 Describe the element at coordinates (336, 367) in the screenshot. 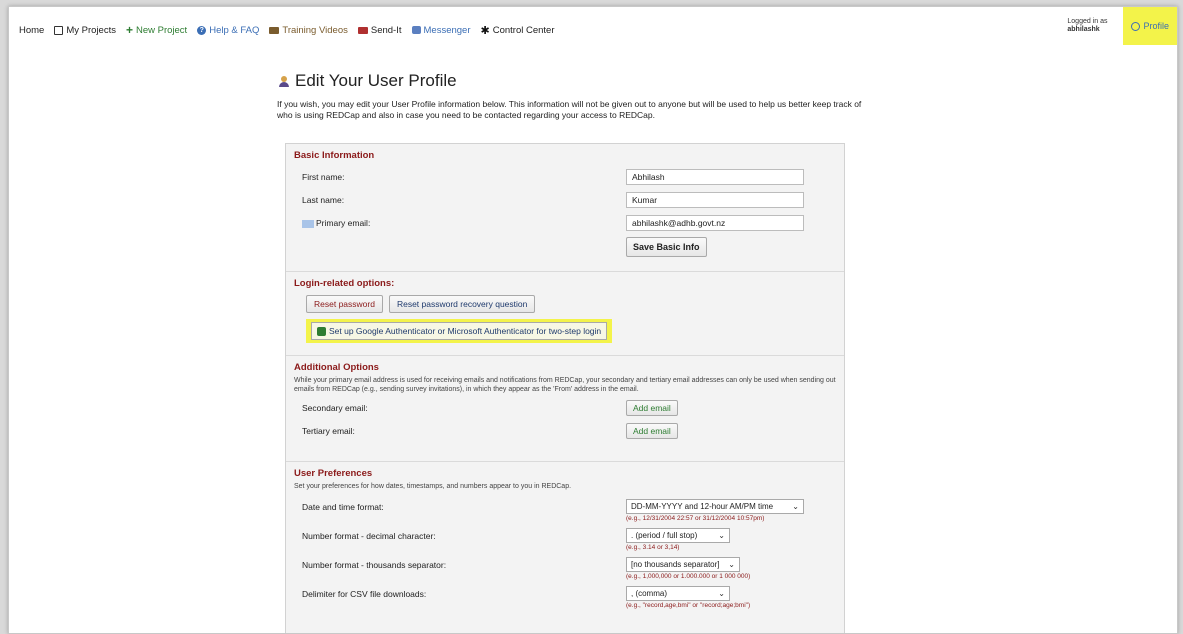

I see `additional-options-title: Additional Options` at that location.